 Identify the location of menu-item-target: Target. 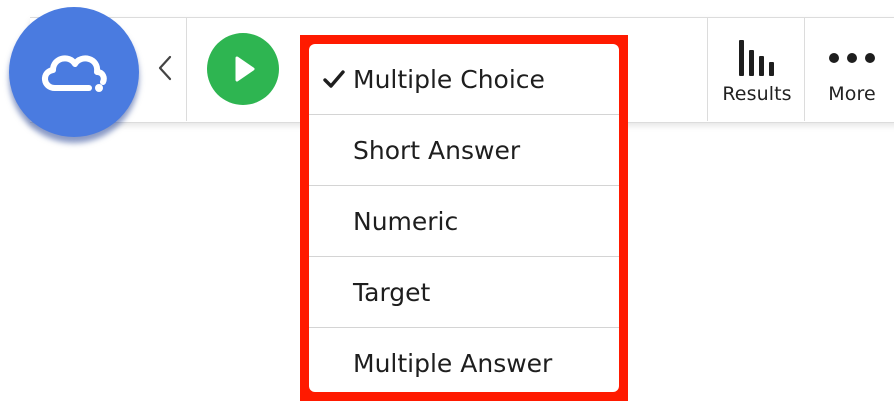
(464, 292).